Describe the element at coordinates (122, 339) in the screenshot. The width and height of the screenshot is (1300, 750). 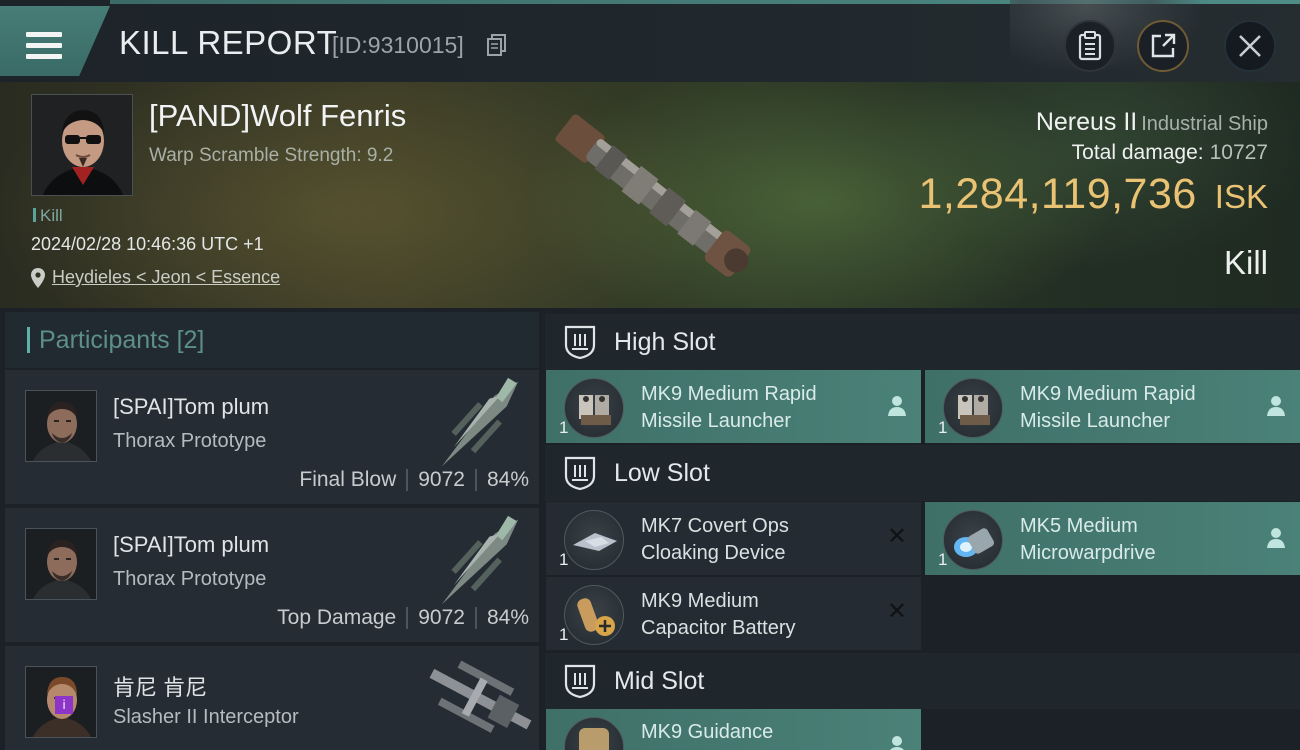
I see `participants-label: Participants [2]` at that location.